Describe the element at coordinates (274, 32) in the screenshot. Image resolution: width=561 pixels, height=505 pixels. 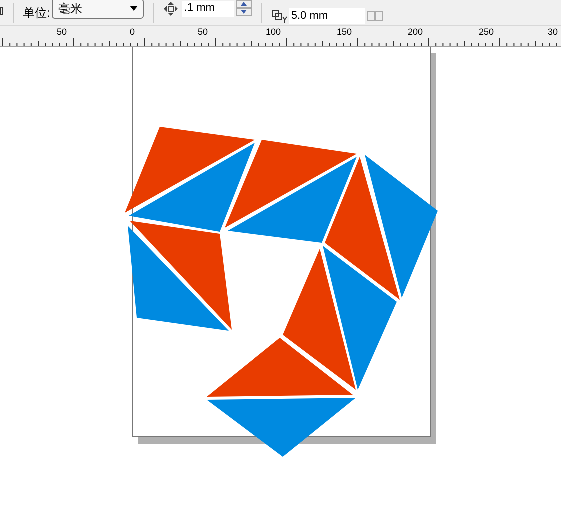
I see `ruler-label: 100` at that location.